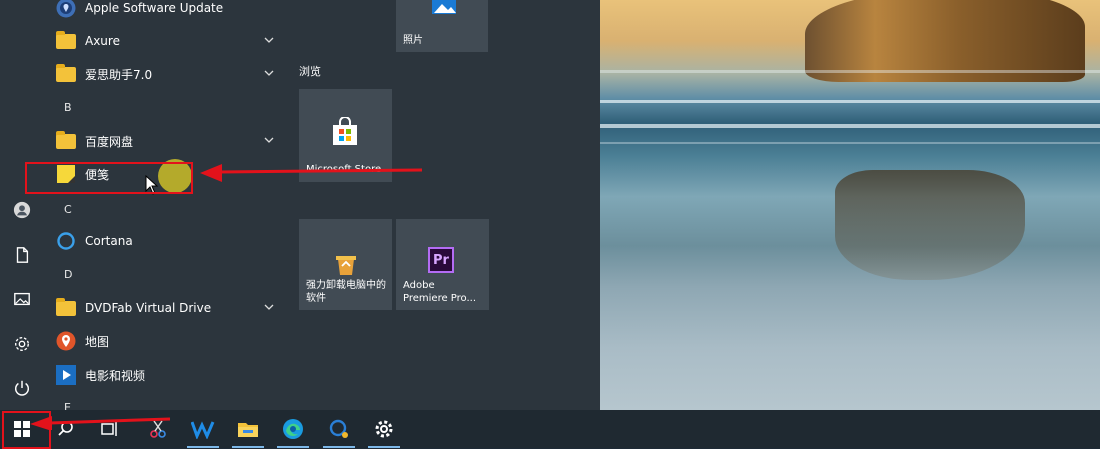 The image size is (1100, 449). Describe the element at coordinates (310, 71) in the screenshot. I see `tile-group-label: 浏览` at that location.